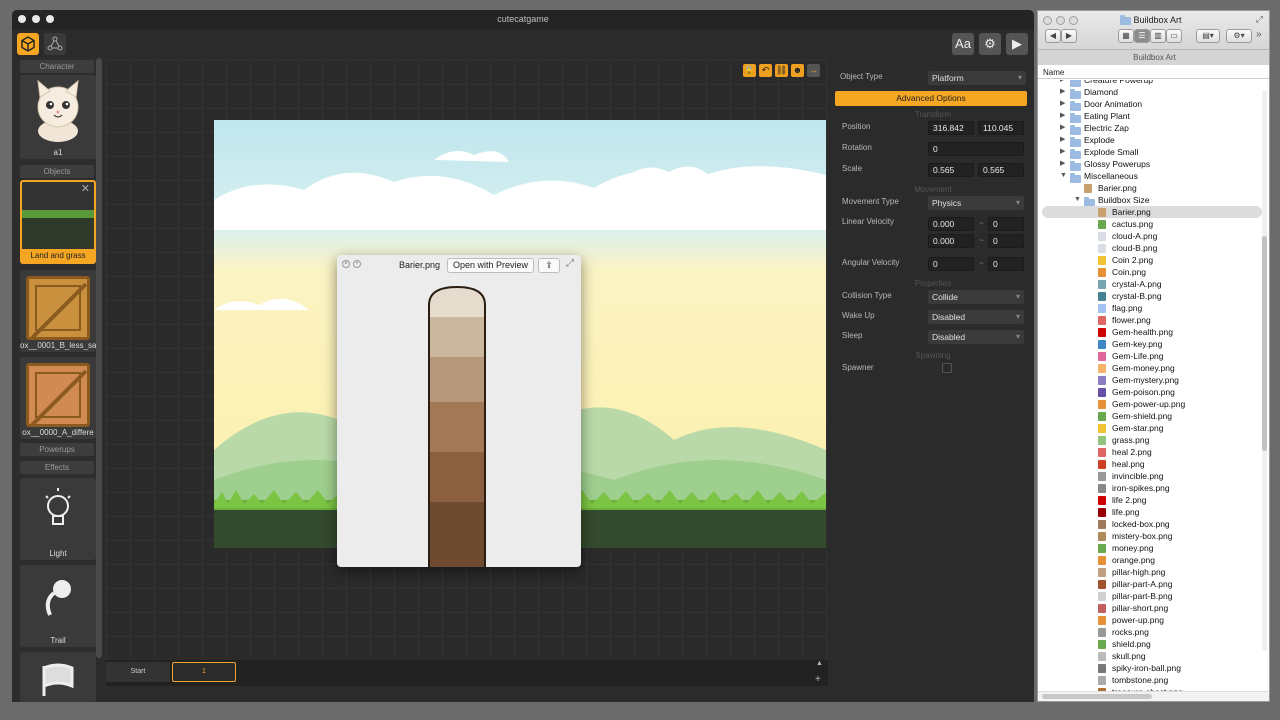  What do you see at coordinates (976, 203) in the screenshot?
I see `movement-type-select: Physics` at bounding box center [976, 203].